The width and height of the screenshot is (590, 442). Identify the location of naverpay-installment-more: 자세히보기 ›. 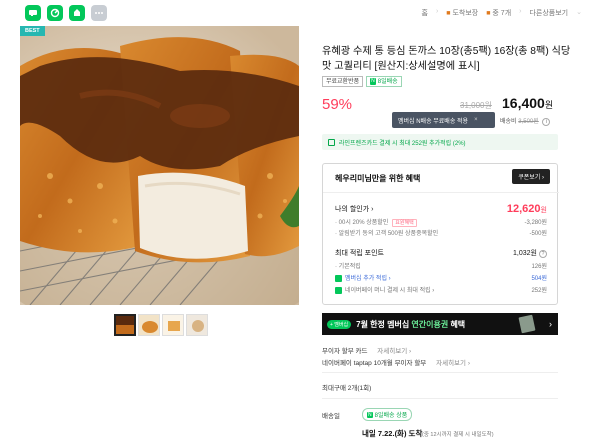
(453, 363).